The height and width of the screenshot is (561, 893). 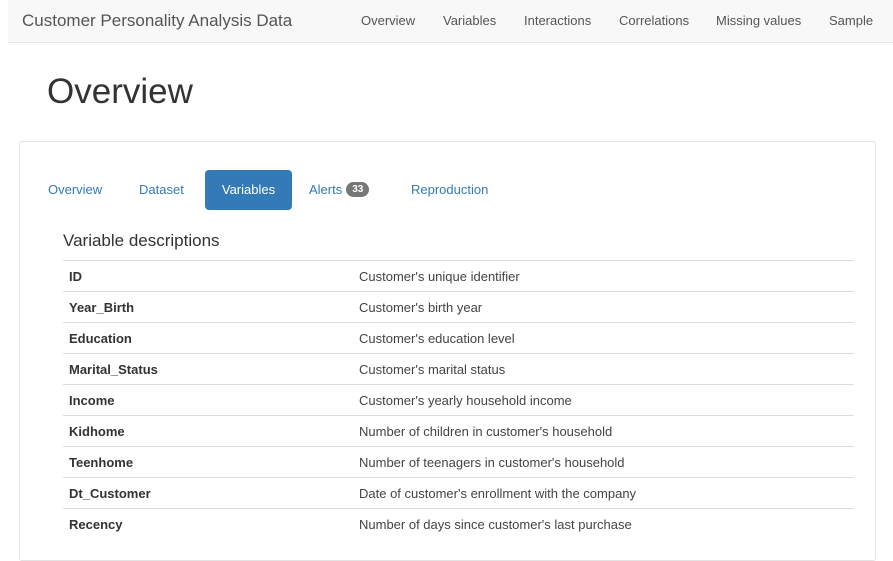 I want to click on variable-description: Customer's marital status, so click(x=603, y=369).